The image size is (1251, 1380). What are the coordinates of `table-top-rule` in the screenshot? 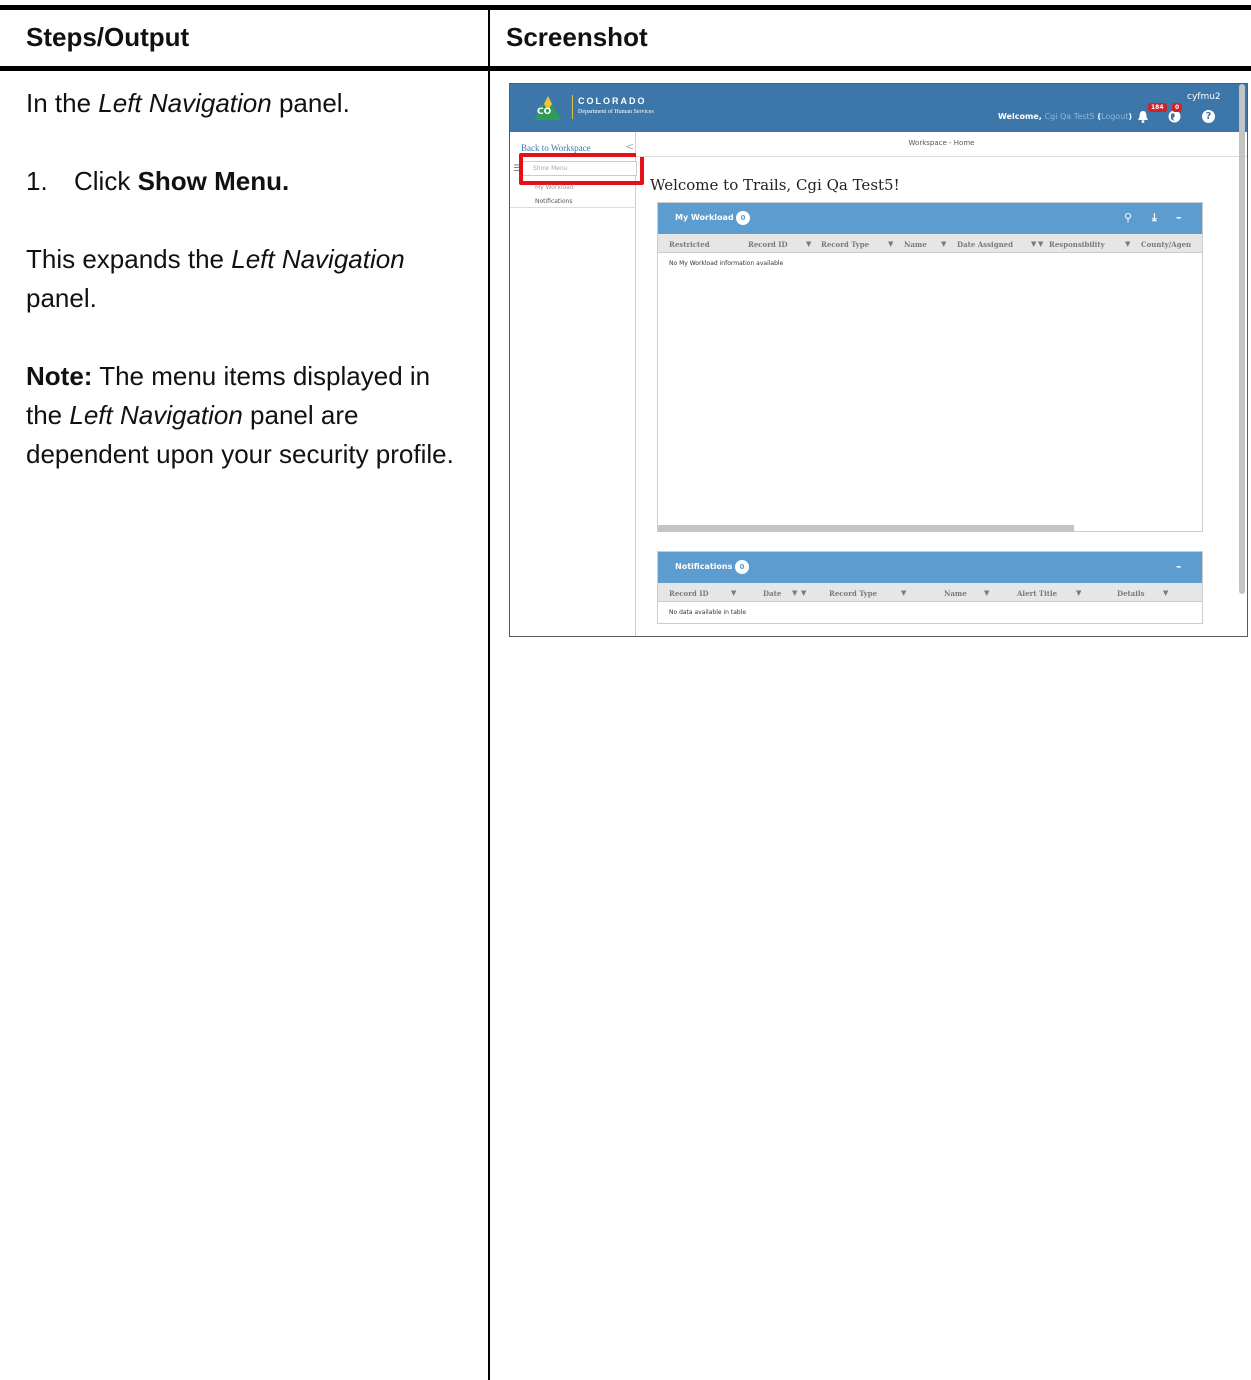 It's located at (625, 7).